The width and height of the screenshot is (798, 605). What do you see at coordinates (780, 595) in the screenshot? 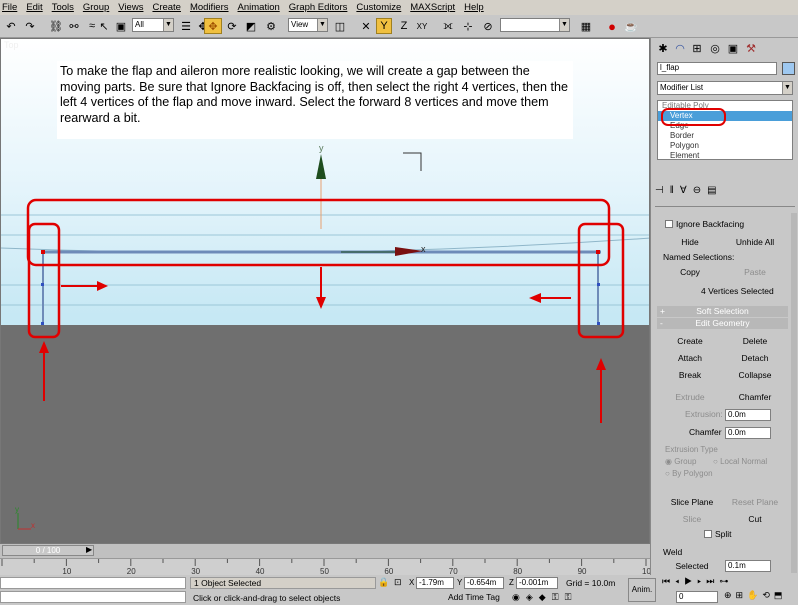
I see `maximize-viewport-icon: ⬒` at bounding box center [780, 595].